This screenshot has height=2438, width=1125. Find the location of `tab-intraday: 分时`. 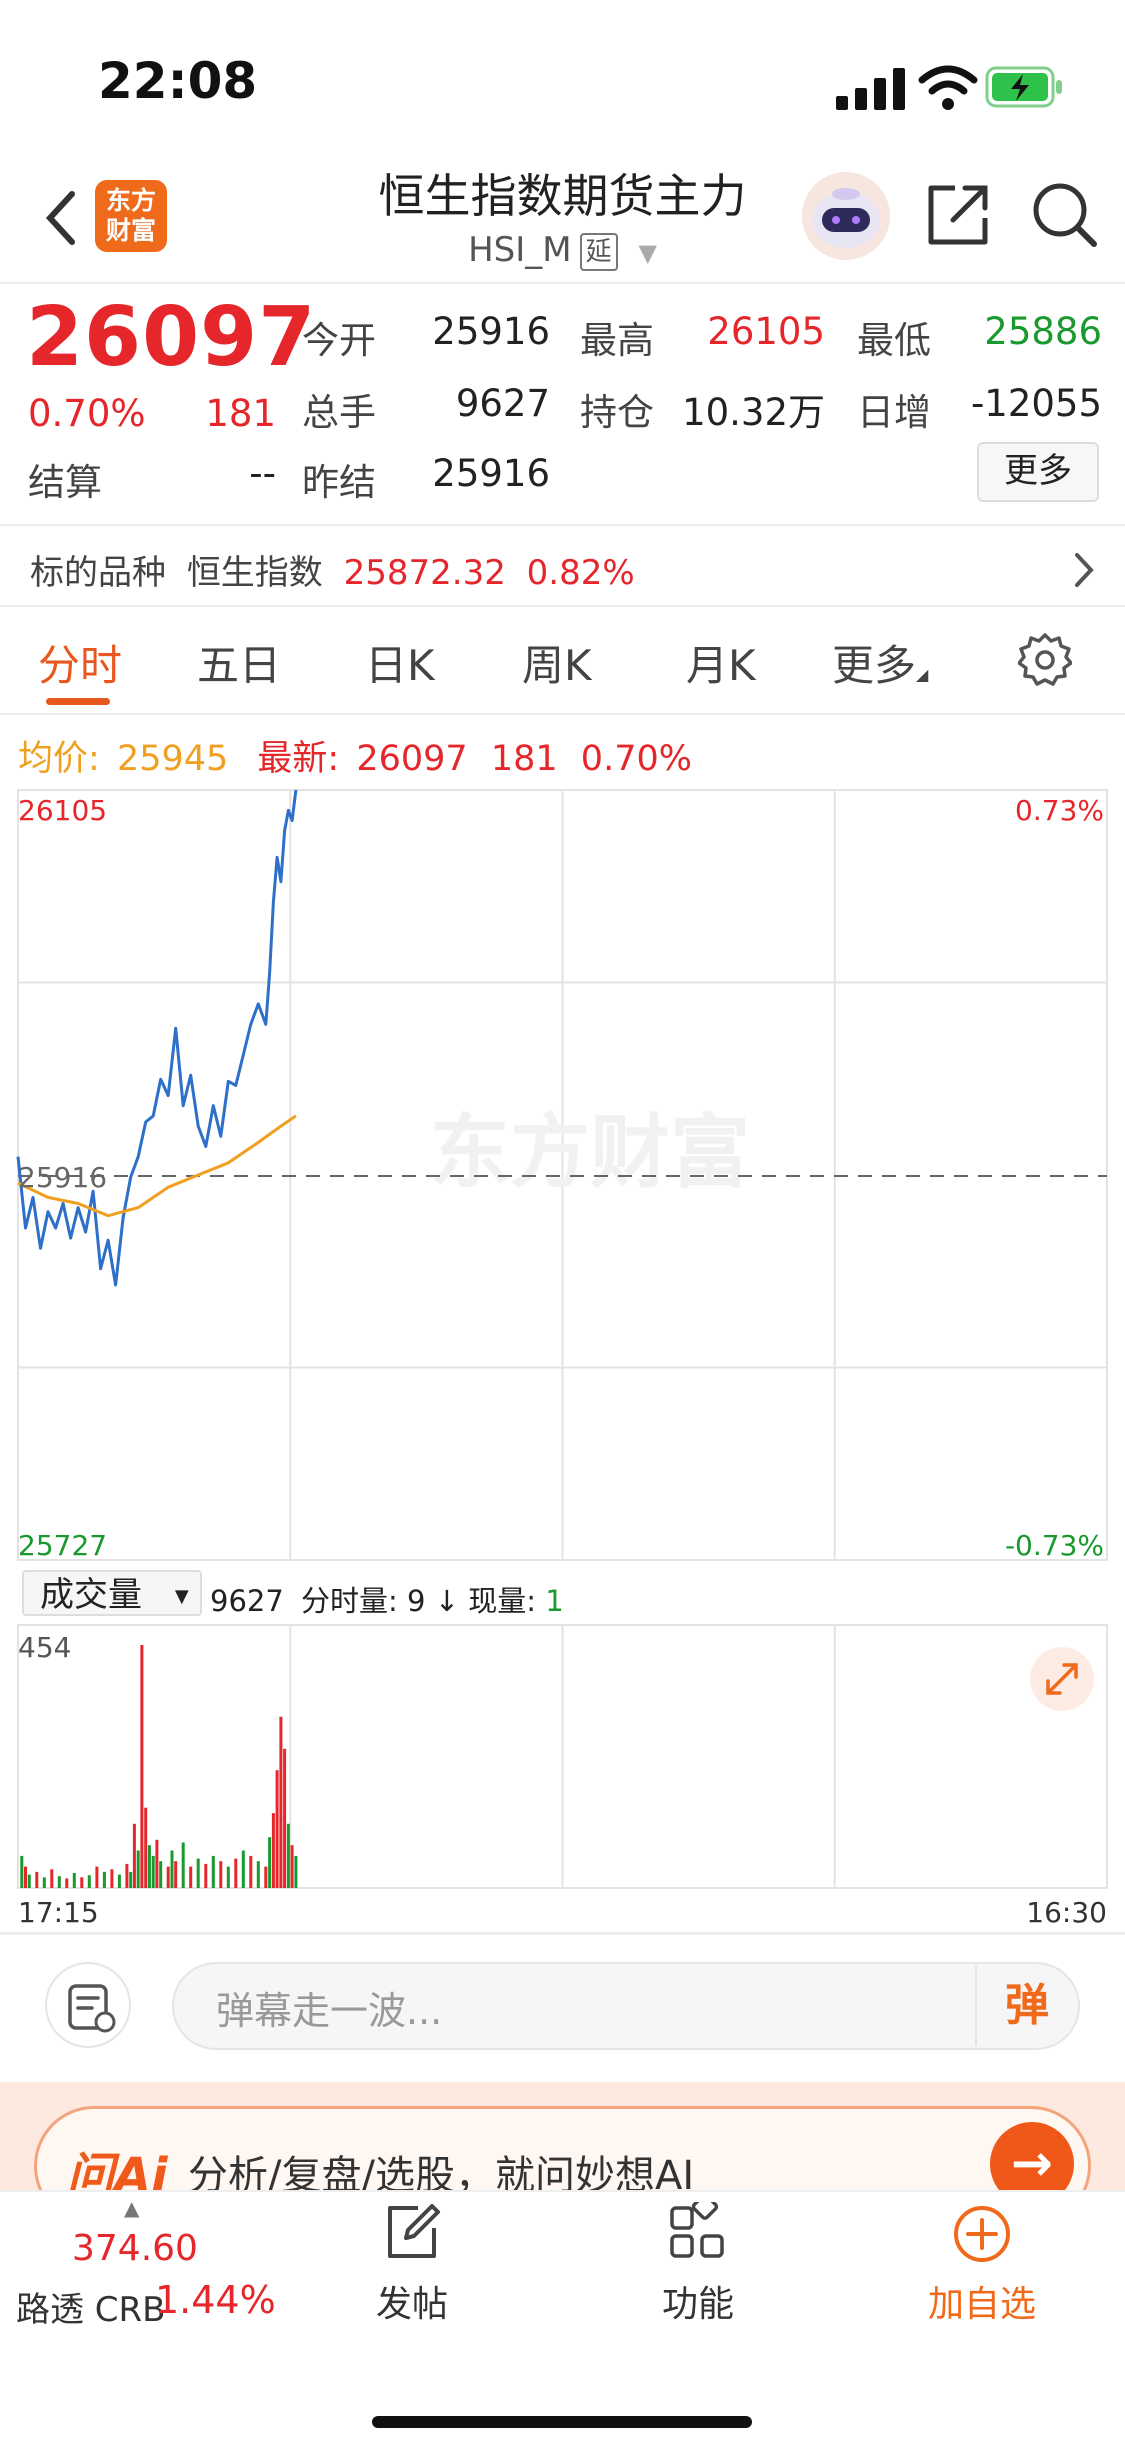

tab-intraday: 分时 is located at coordinates (80, 662).